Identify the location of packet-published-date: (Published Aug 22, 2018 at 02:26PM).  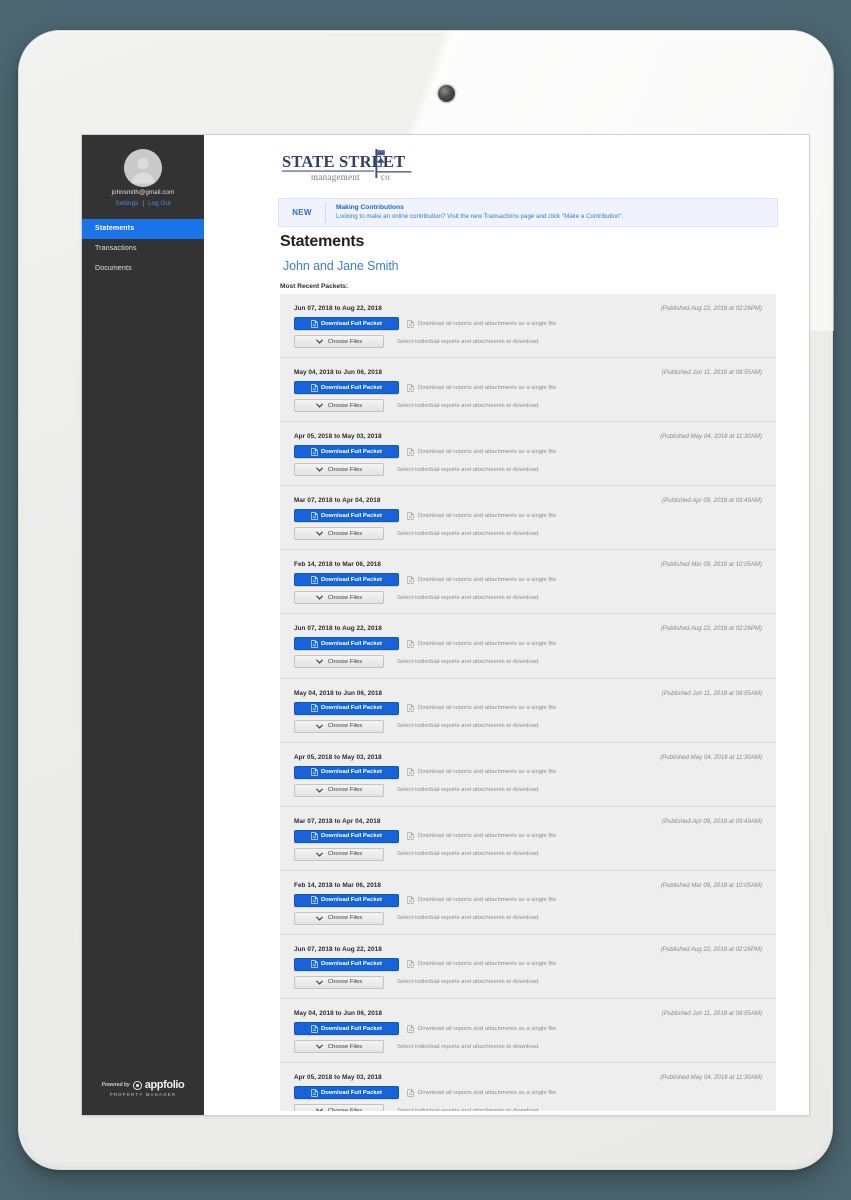
(711, 629).